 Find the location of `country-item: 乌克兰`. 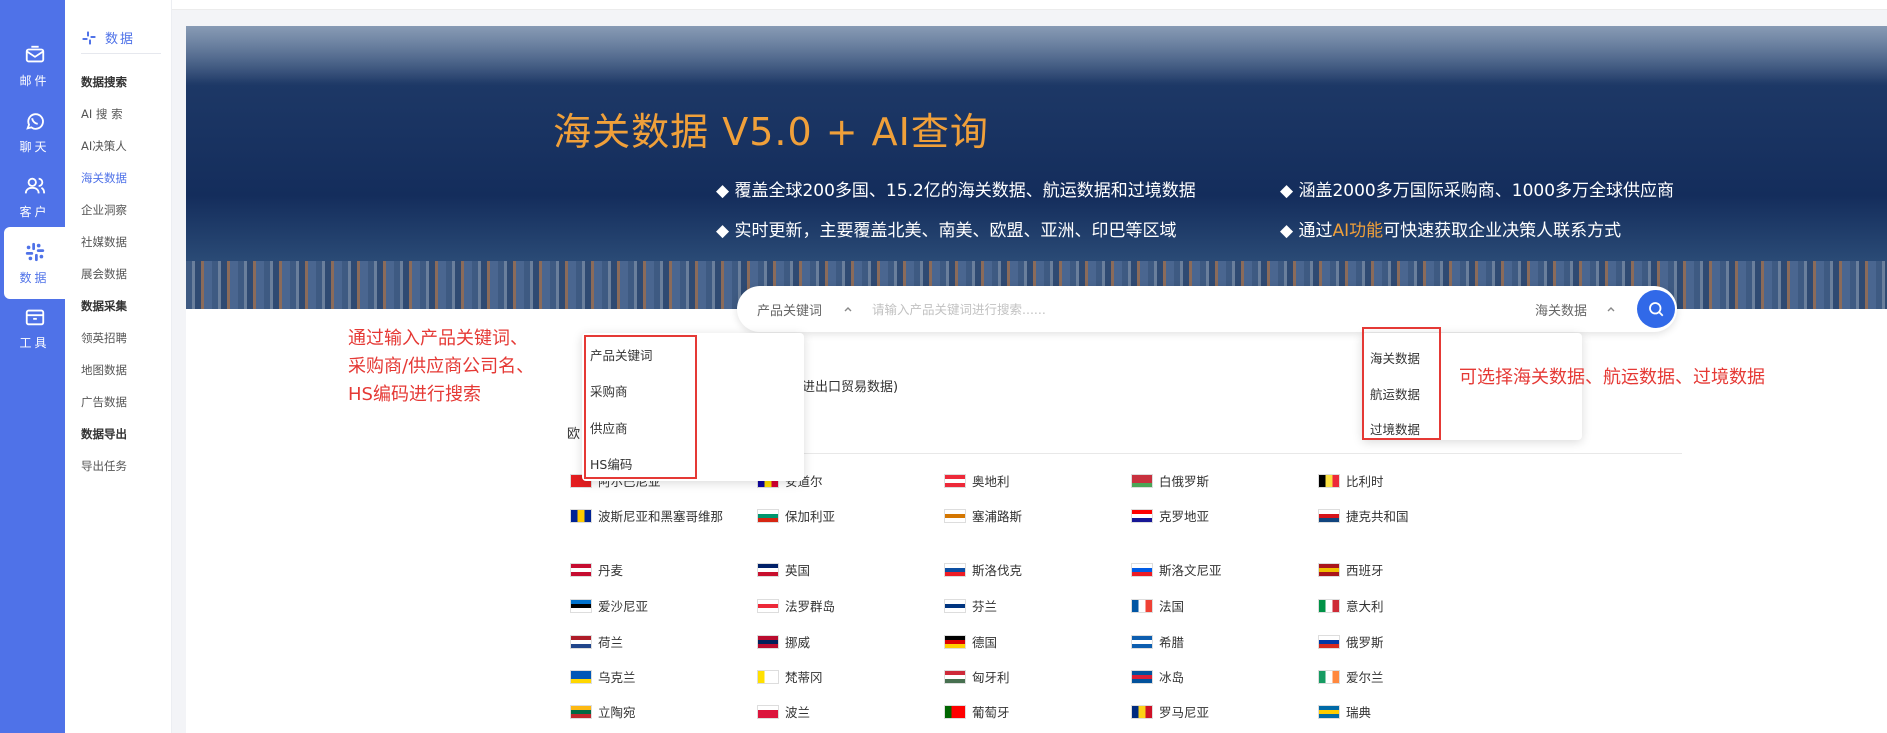

country-item: 乌克兰 is located at coordinates (603, 677).